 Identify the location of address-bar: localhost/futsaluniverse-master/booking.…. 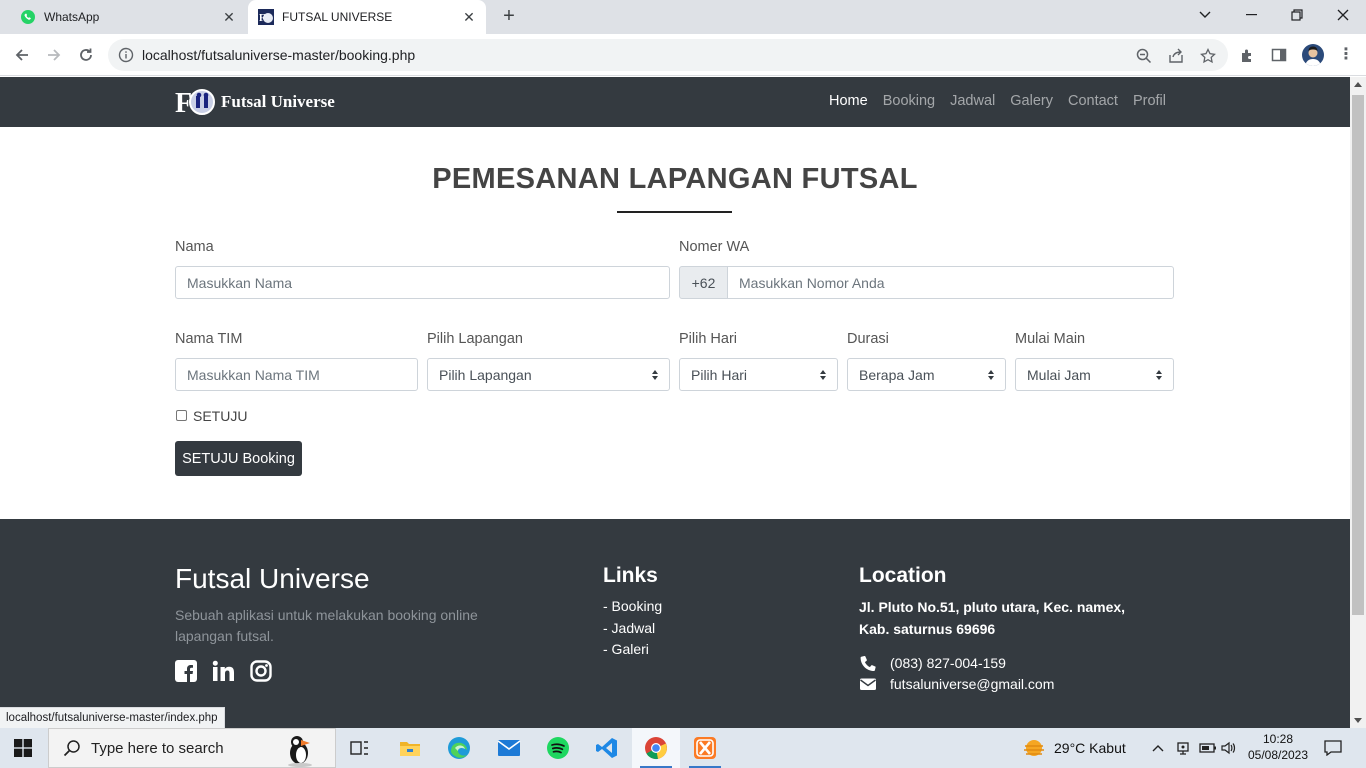
(683, 55).